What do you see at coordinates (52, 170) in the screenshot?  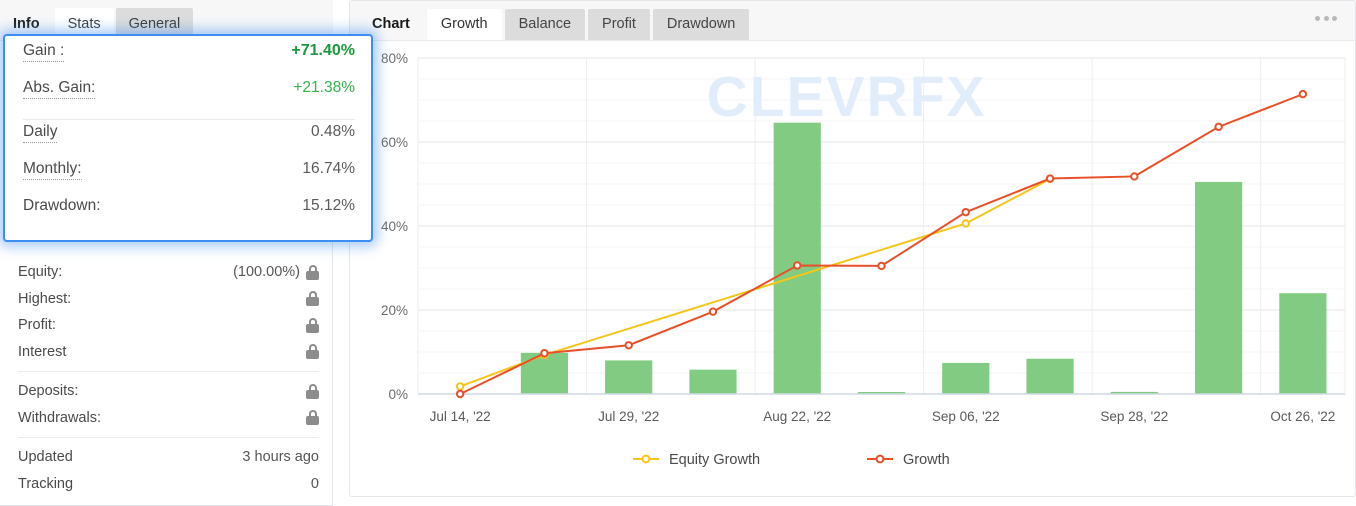 I see `stat-label-monthly: Monthly:` at bounding box center [52, 170].